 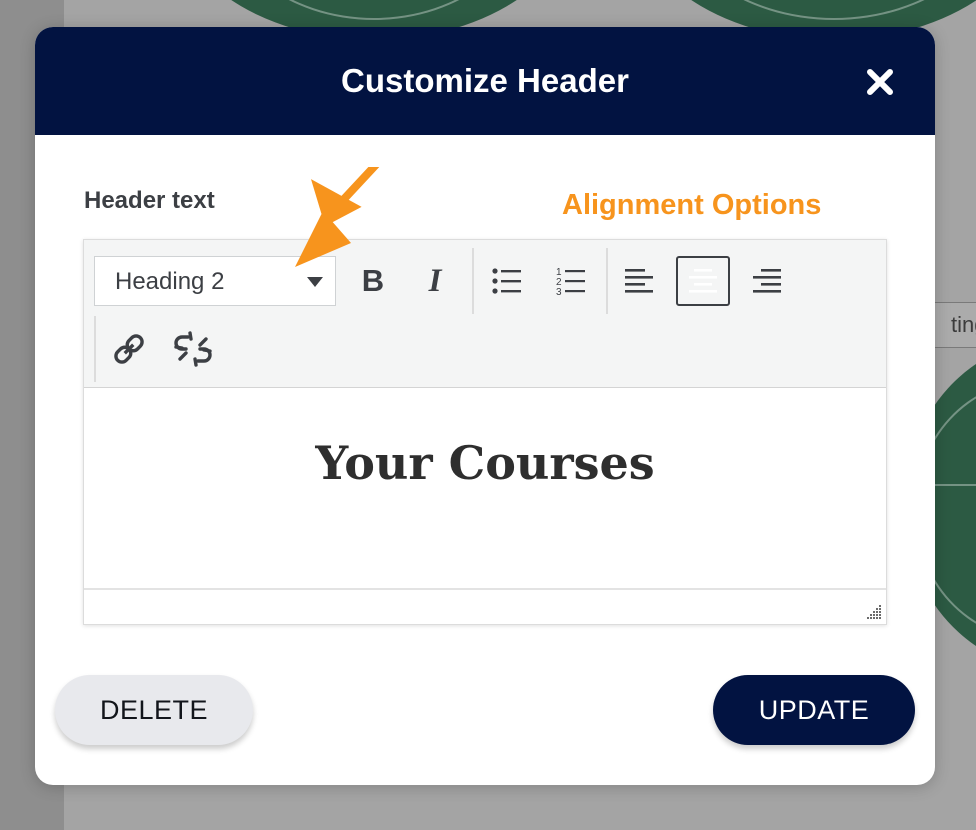 I want to click on background-button: ting, so click(x=955, y=325).